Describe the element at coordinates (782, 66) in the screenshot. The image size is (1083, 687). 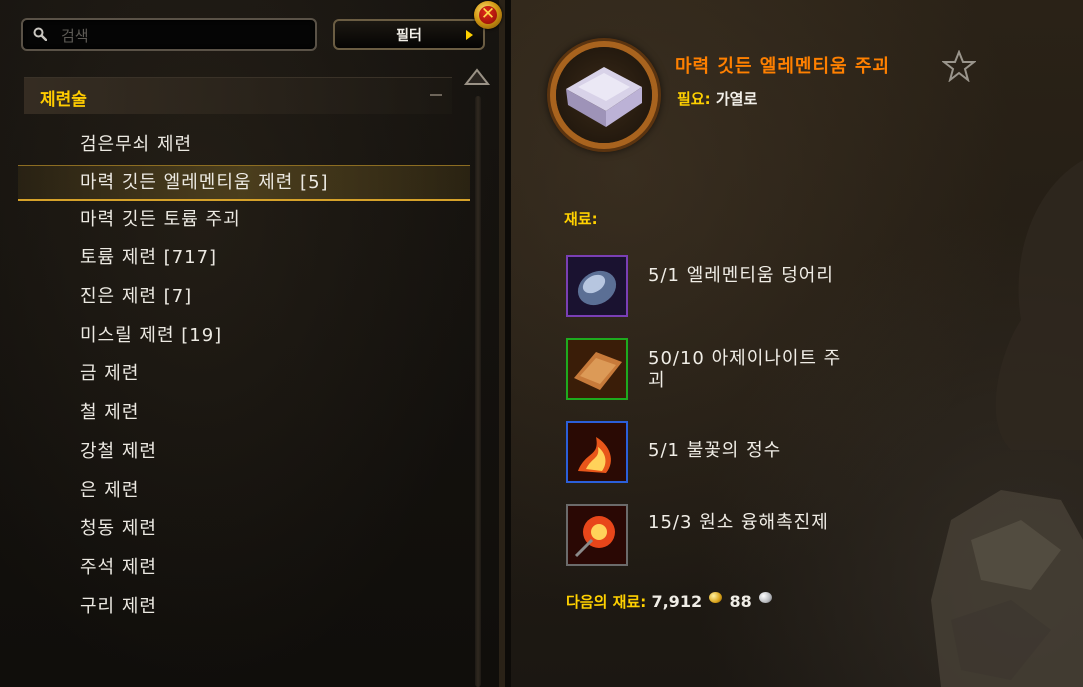
I see `item-name: 마력 깃든 엘레멘티움 주괴` at that location.